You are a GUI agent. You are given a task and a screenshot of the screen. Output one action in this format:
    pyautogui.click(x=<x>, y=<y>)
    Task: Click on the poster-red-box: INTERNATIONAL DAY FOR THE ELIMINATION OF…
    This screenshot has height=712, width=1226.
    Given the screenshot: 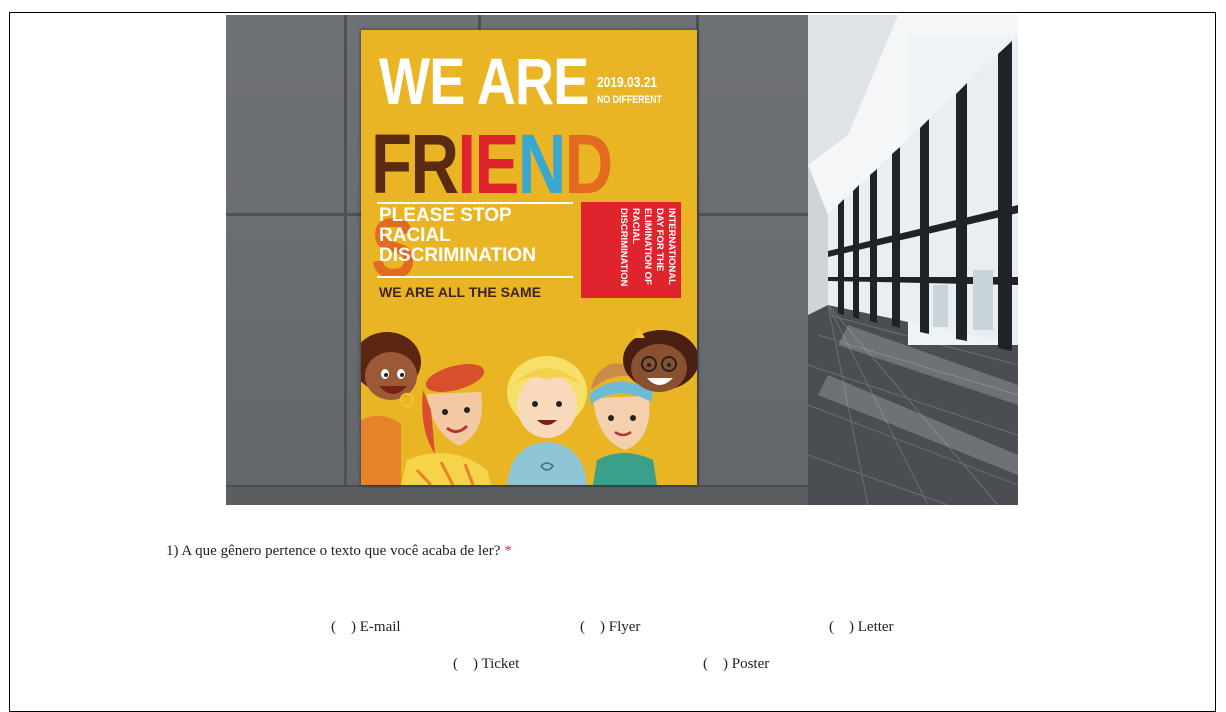 What is the action you would take?
    pyautogui.click(x=631, y=250)
    